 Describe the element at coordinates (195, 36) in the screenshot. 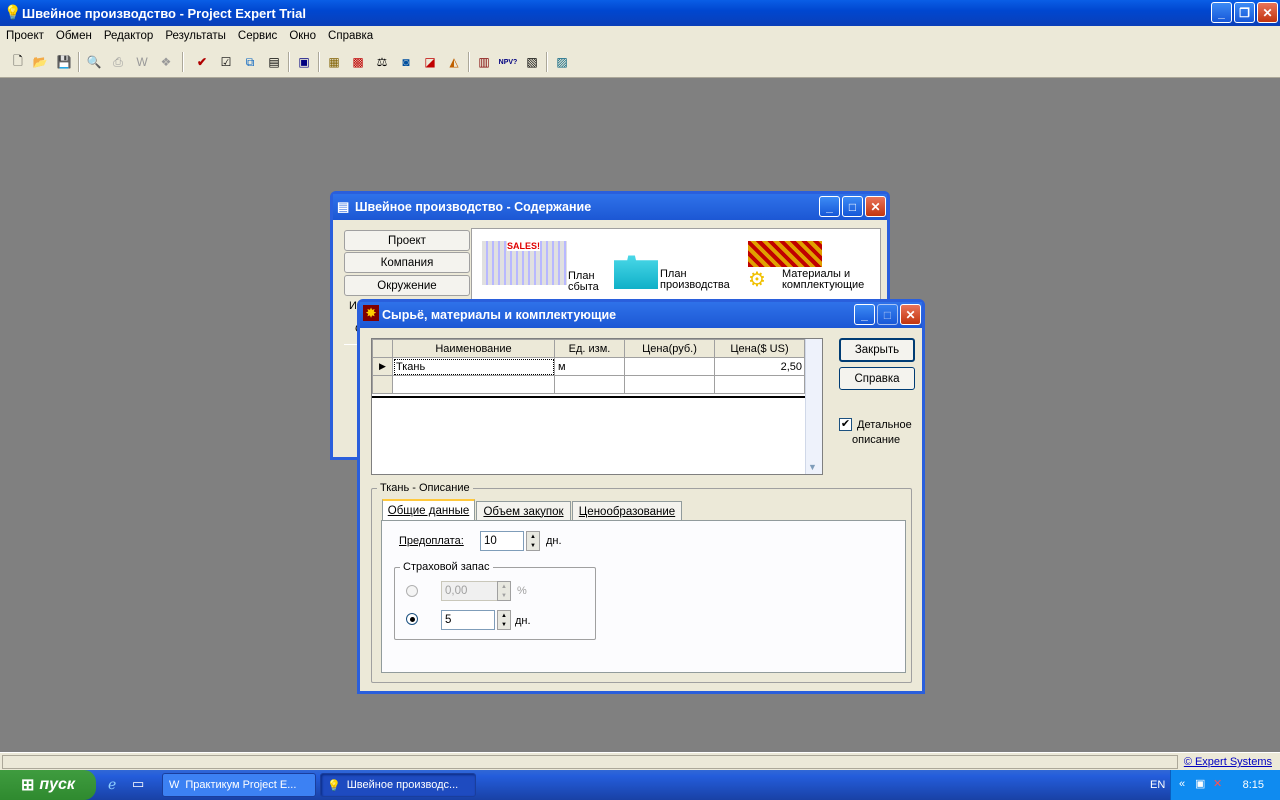

I see `menu-results: Результаты` at that location.